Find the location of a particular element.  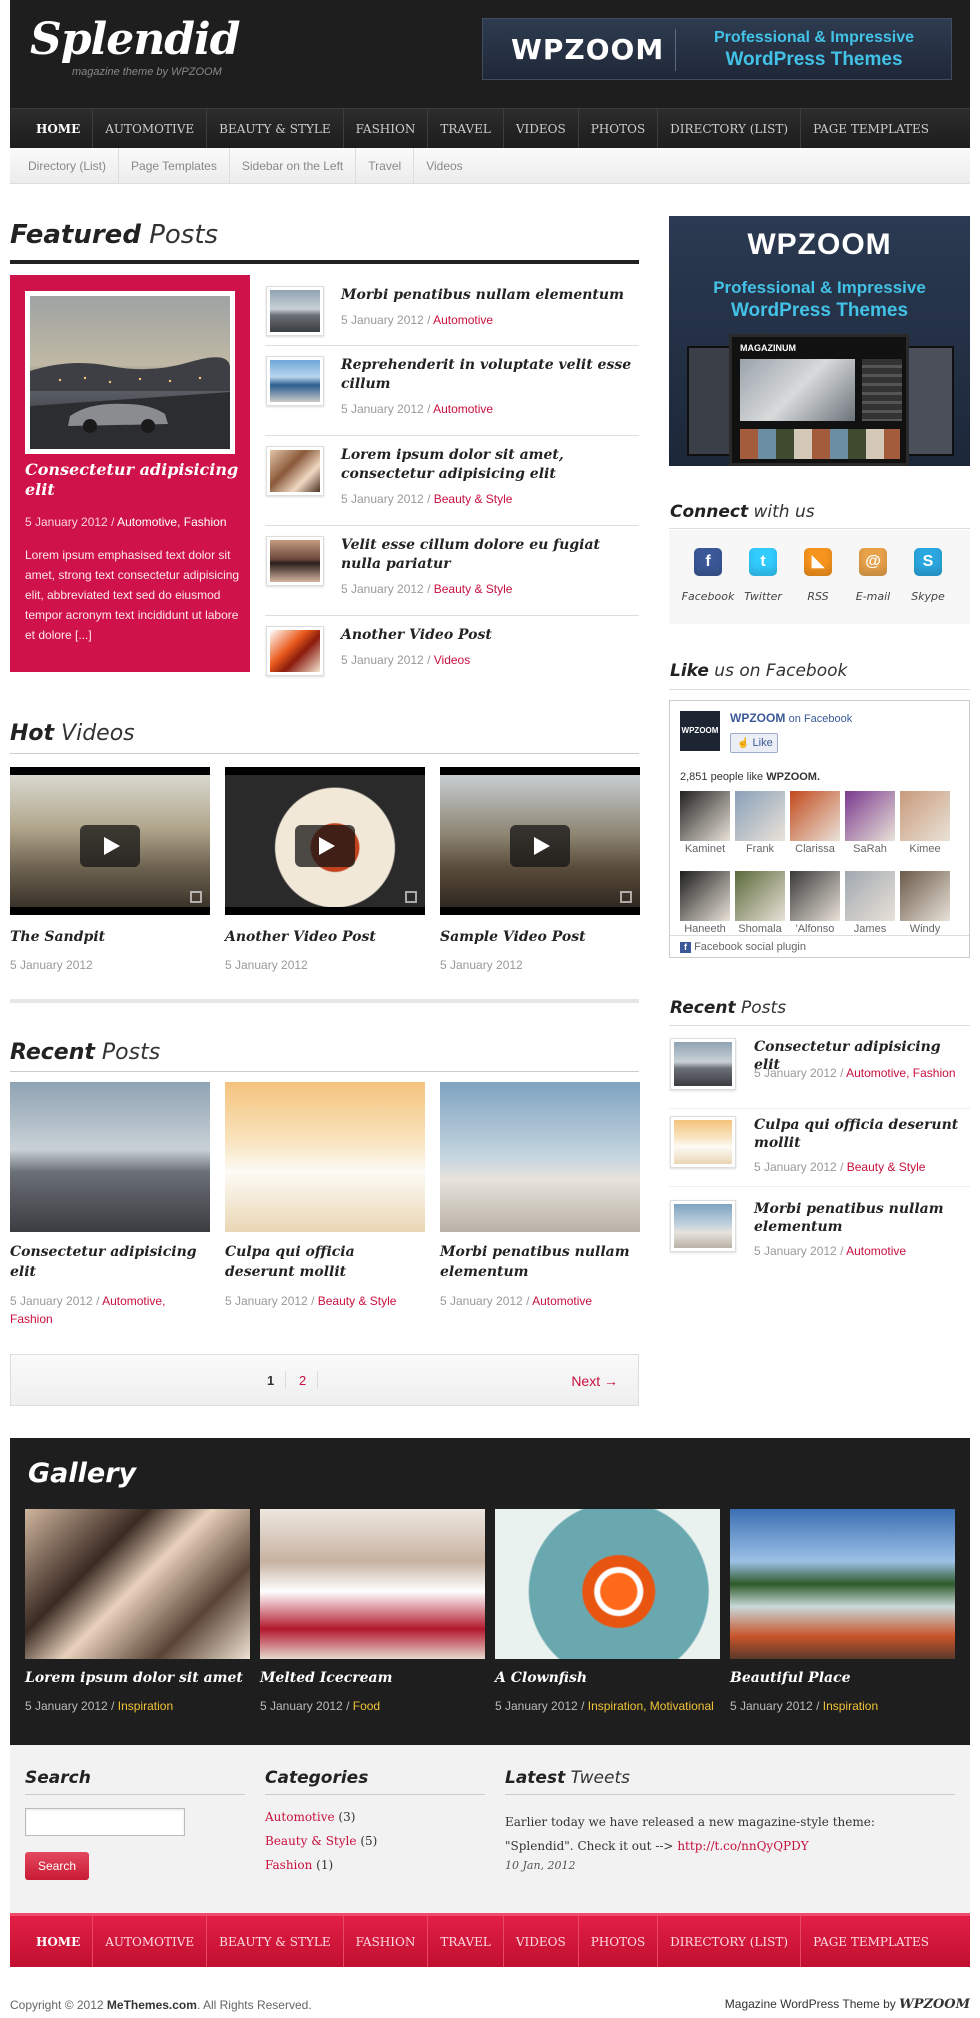

featured-main-cat1: Automotive is located at coordinates (147, 522).